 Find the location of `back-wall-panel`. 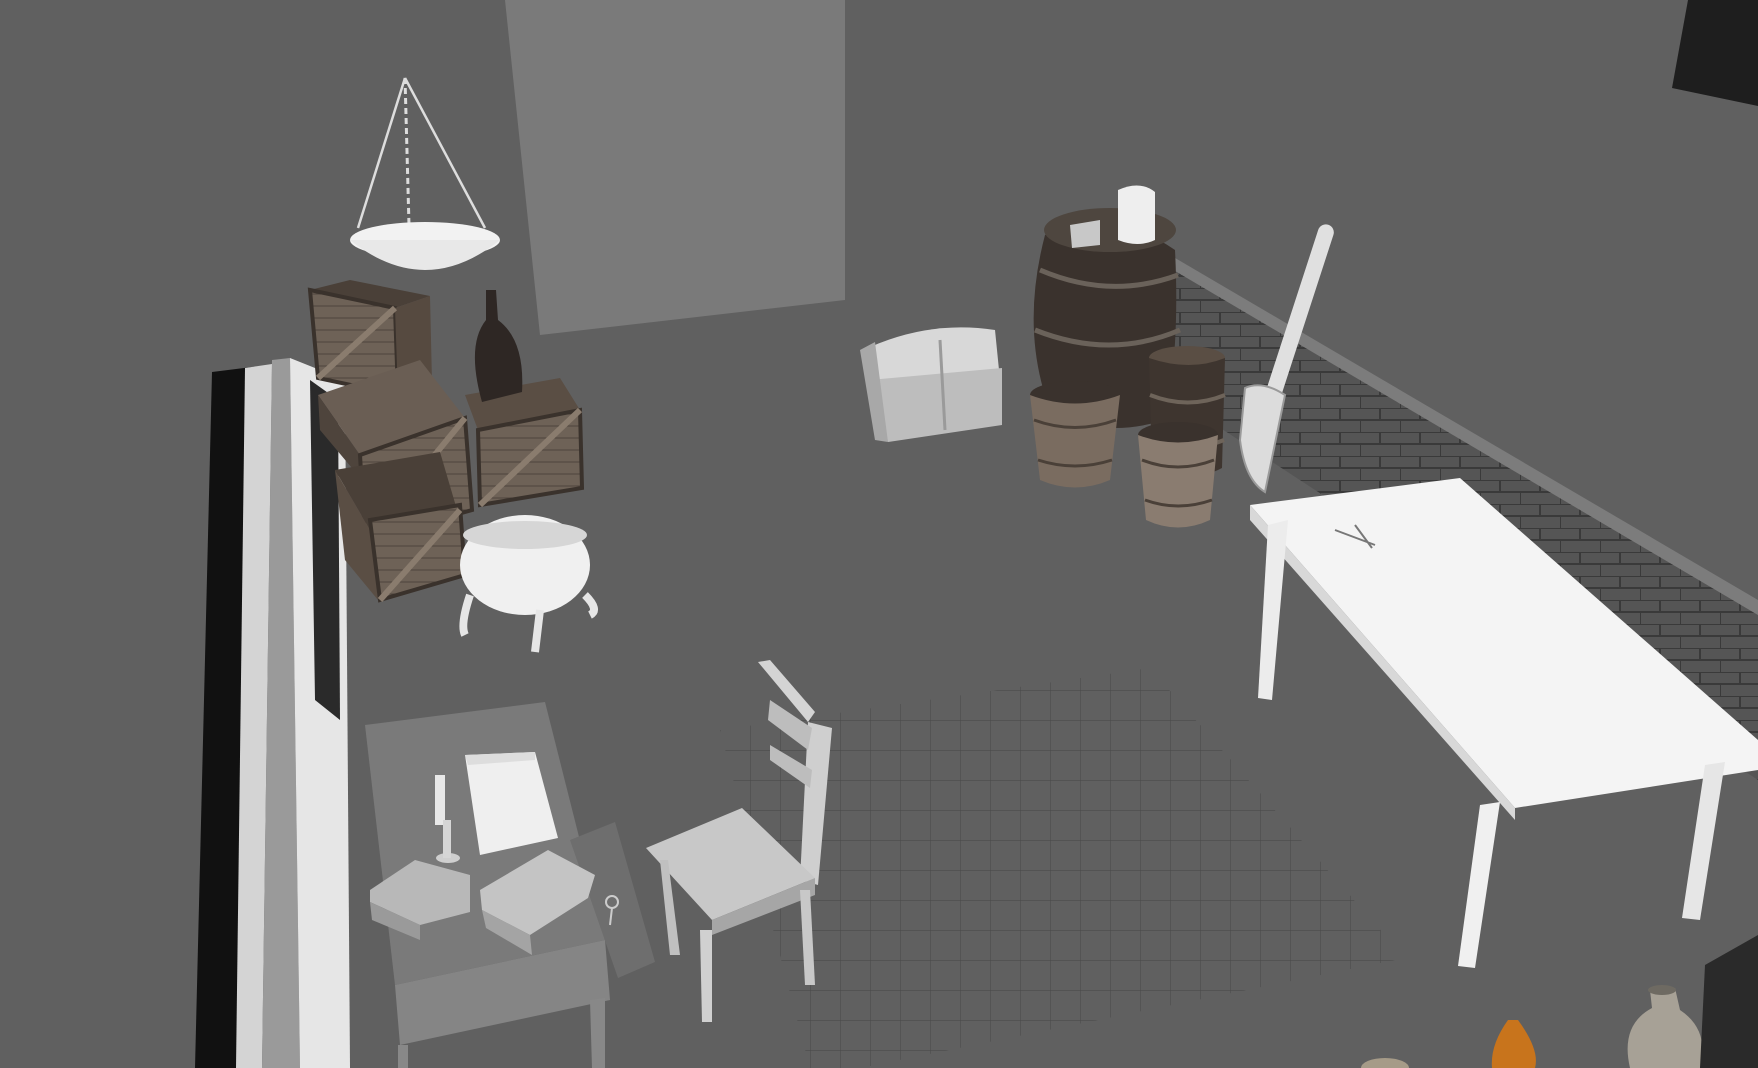

back-wall-panel is located at coordinates (675, 167).